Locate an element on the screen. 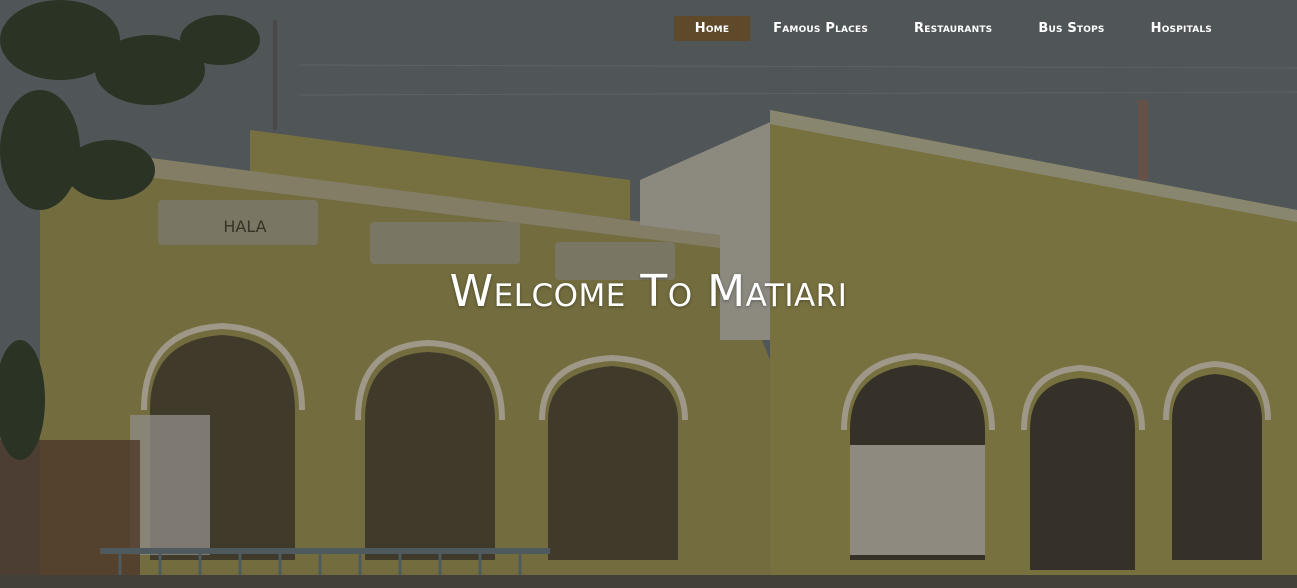 Image resolution: width=1297 pixels, height=588 pixels. nav-restaurants-link: Restaurants is located at coordinates (953, 28).